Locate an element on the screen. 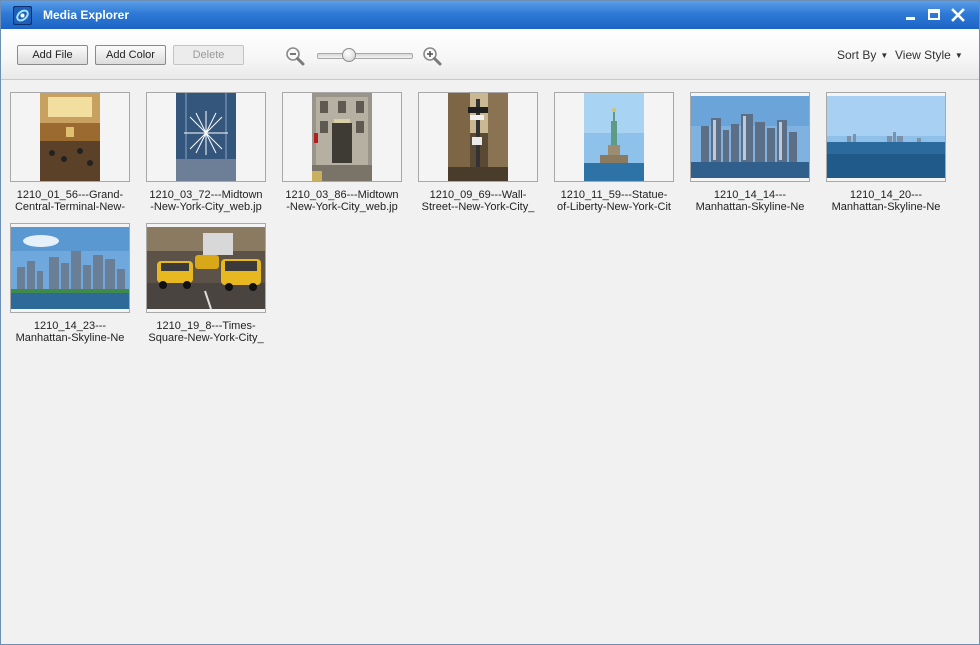 The width and height of the screenshot is (980, 645). times-square-thumbnail is located at coordinates (206, 268).